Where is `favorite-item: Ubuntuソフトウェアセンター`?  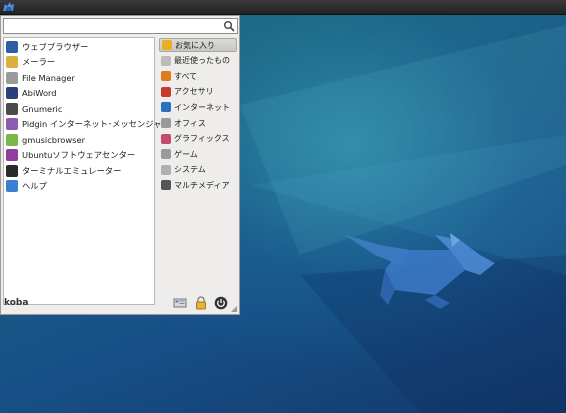
favorite-item: Ubuntuソフトウェアセンター is located at coordinates (70, 155).